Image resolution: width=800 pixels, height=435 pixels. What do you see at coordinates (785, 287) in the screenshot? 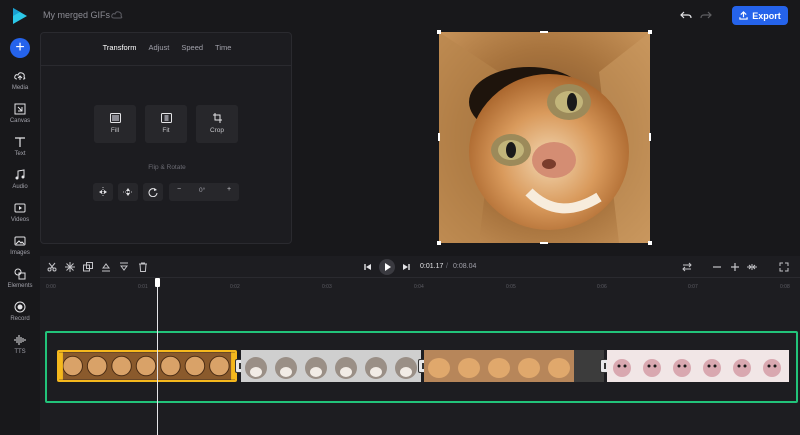
I see `ruler-label: 0:08` at bounding box center [785, 287].